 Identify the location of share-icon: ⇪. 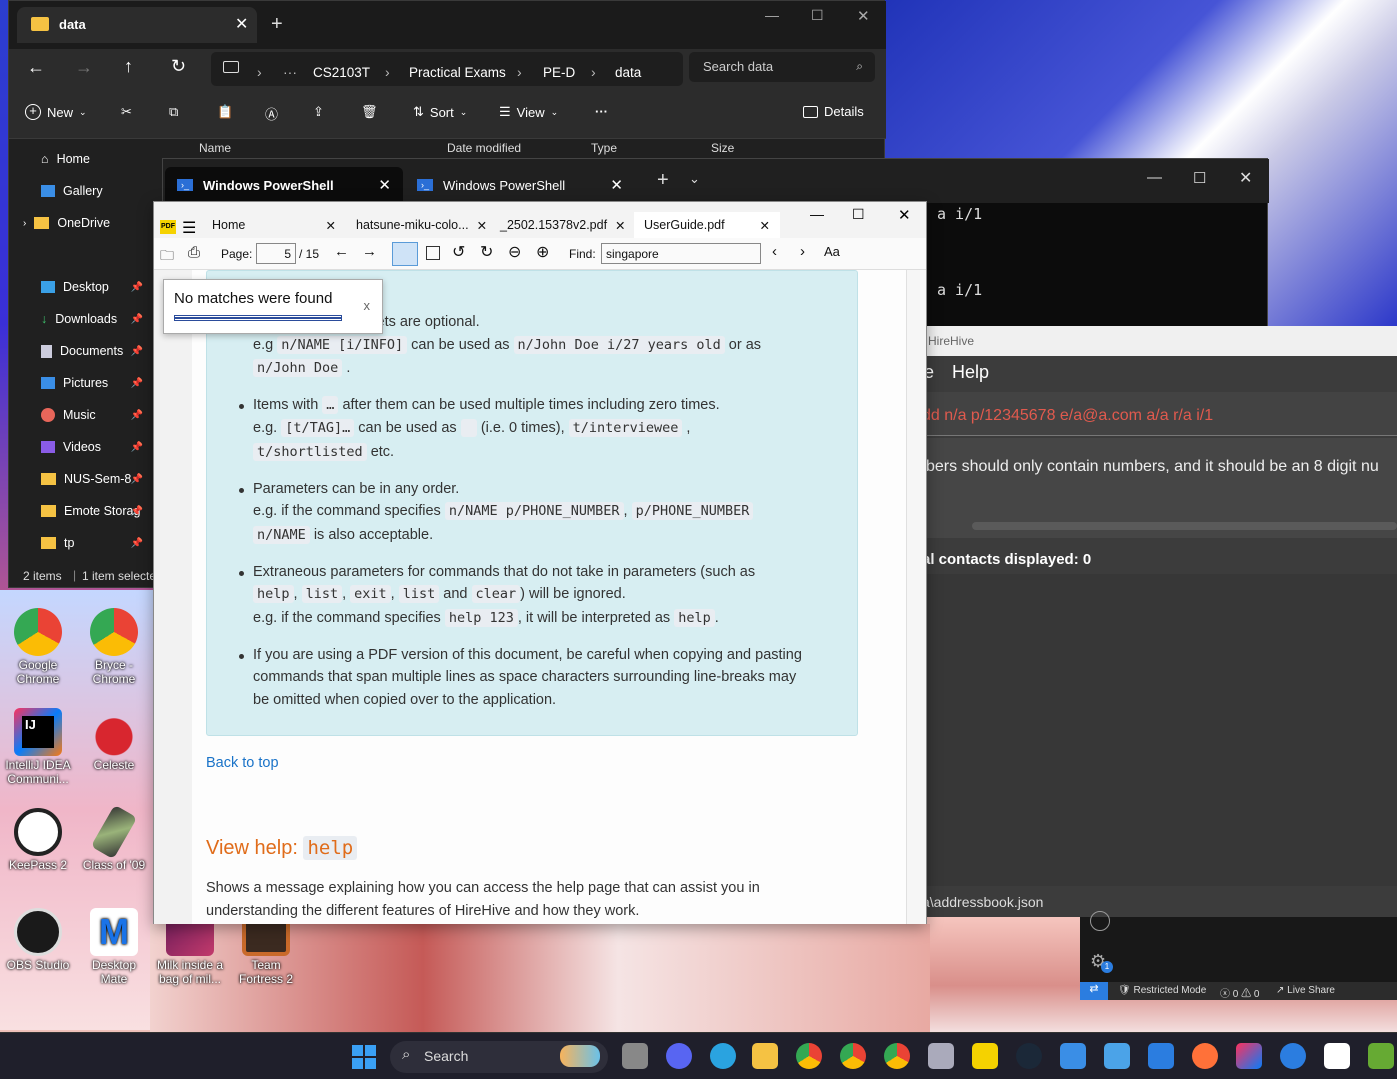
(318, 112).